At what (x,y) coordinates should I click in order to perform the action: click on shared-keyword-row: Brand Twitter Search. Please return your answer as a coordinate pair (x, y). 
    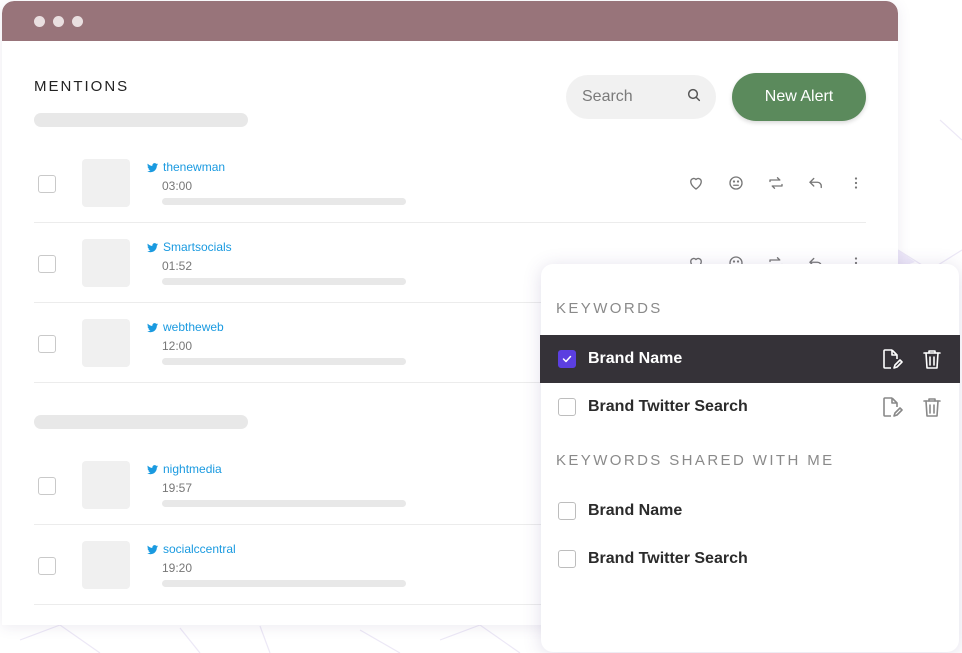
    Looking at the image, I should click on (750, 559).